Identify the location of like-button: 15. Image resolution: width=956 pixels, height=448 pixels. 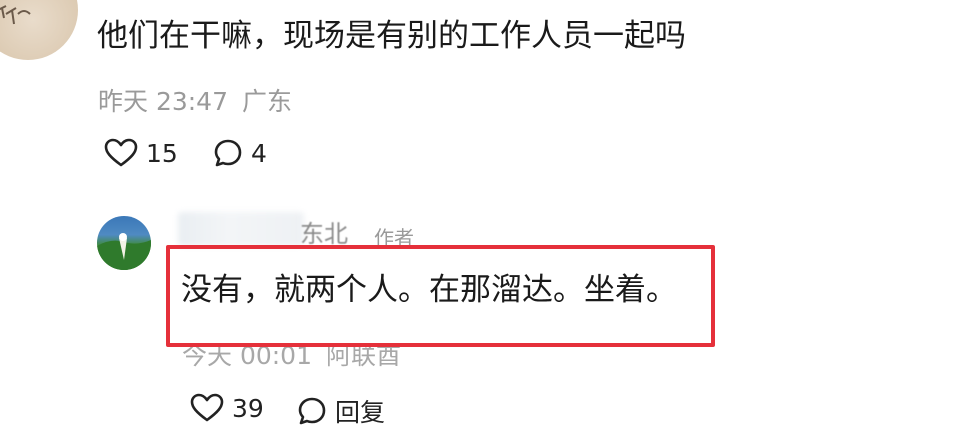
(141, 153).